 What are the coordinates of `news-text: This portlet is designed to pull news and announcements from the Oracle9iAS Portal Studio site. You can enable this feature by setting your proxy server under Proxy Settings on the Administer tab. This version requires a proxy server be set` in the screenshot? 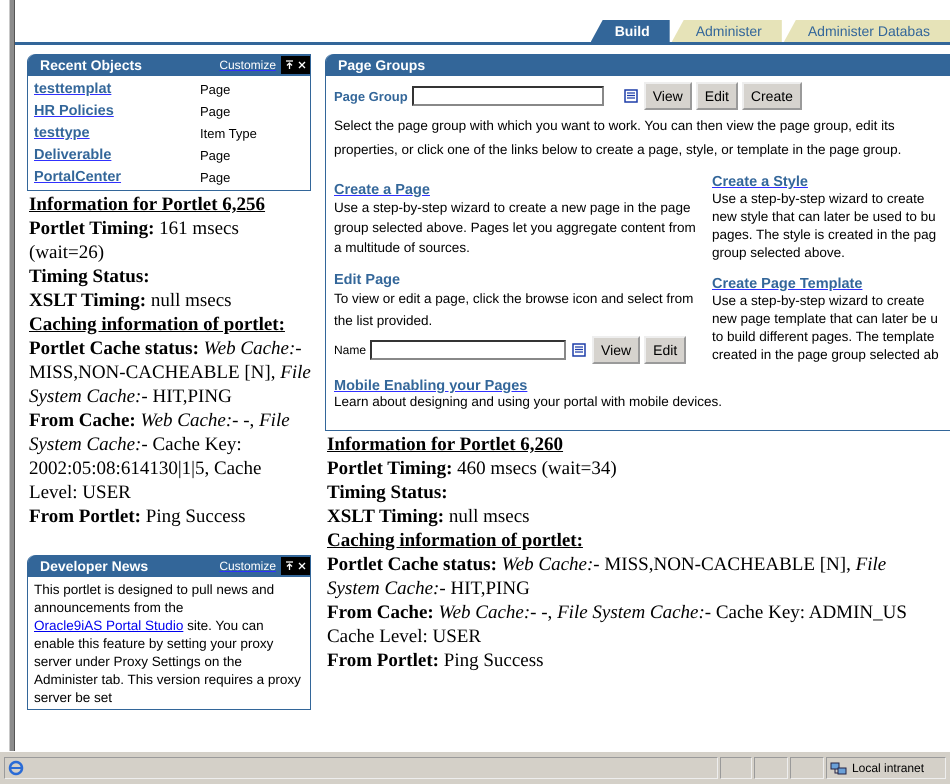 It's located at (167, 644).